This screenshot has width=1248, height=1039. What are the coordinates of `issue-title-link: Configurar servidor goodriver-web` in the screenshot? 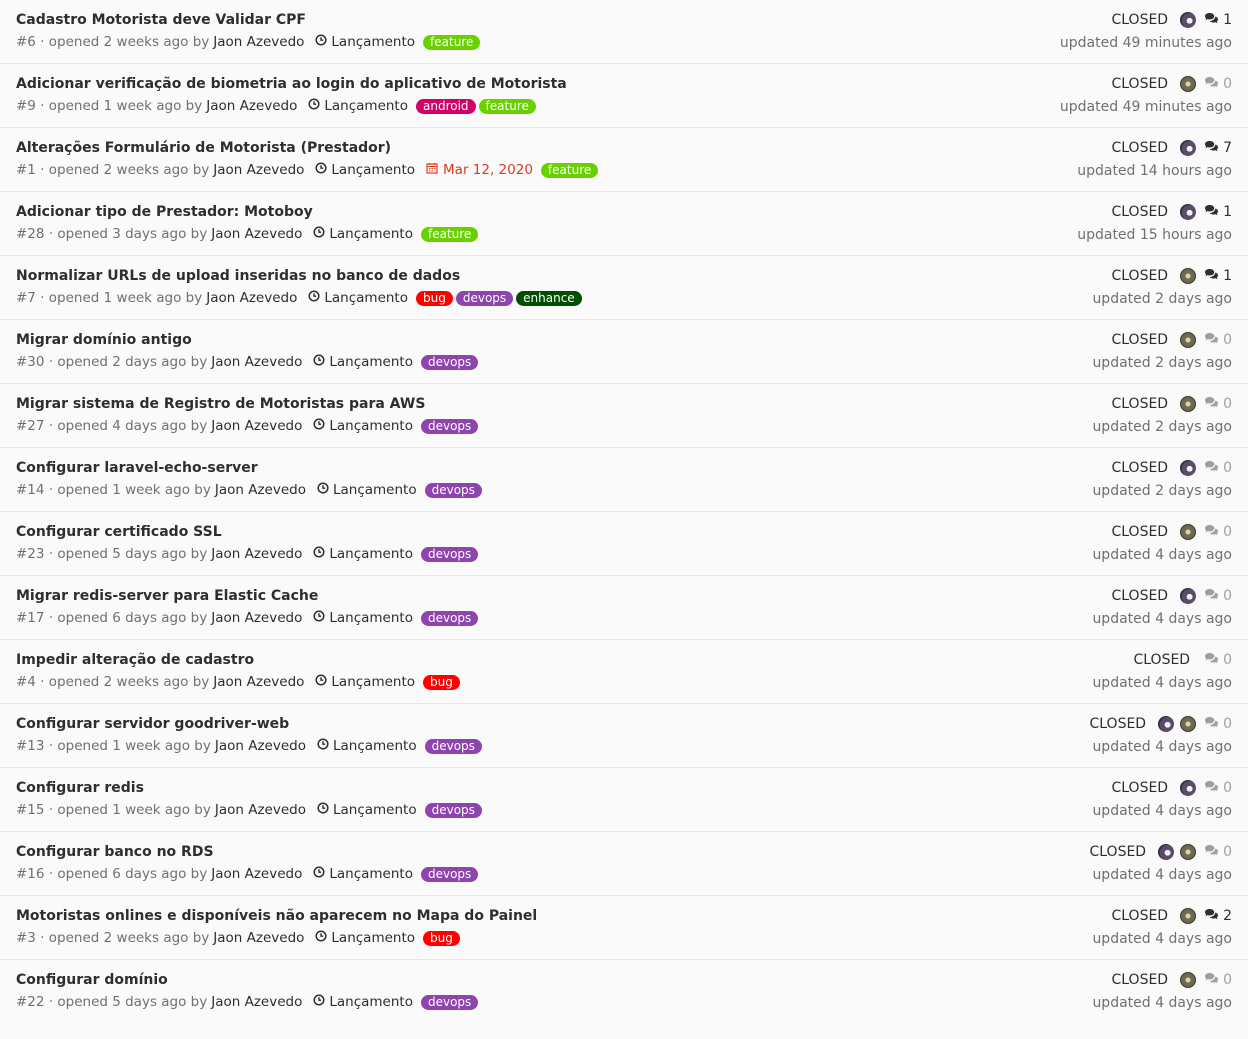 It's located at (152, 724).